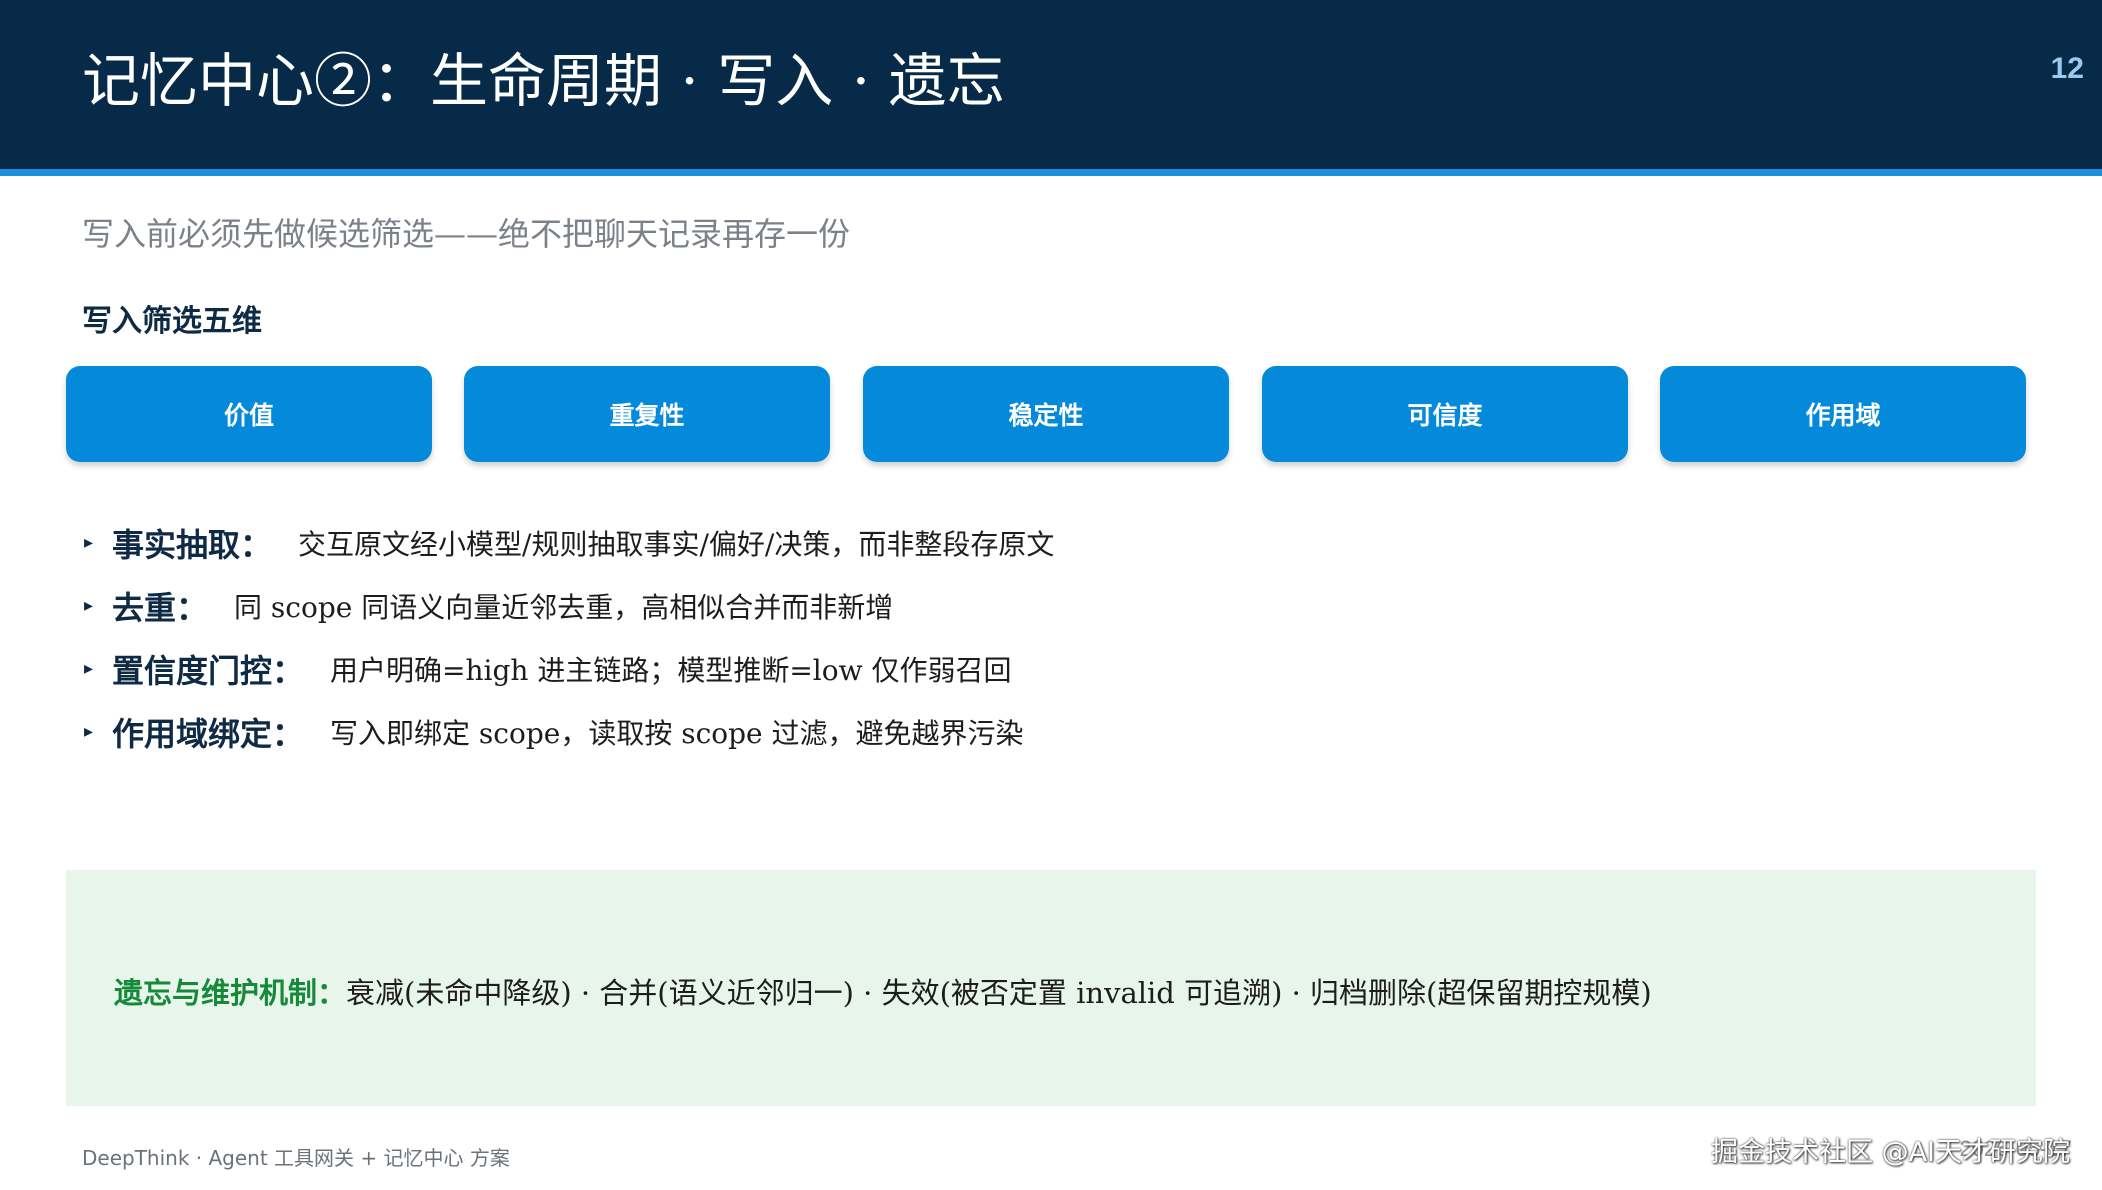 This screenshot has height=1190, width=2102. Describe the element at coordinates (466, 234) in the screenshot. I see `slide-subtitle: 写入前必须先做候选筛选——绝不把聊天记录再存一份` at that location.